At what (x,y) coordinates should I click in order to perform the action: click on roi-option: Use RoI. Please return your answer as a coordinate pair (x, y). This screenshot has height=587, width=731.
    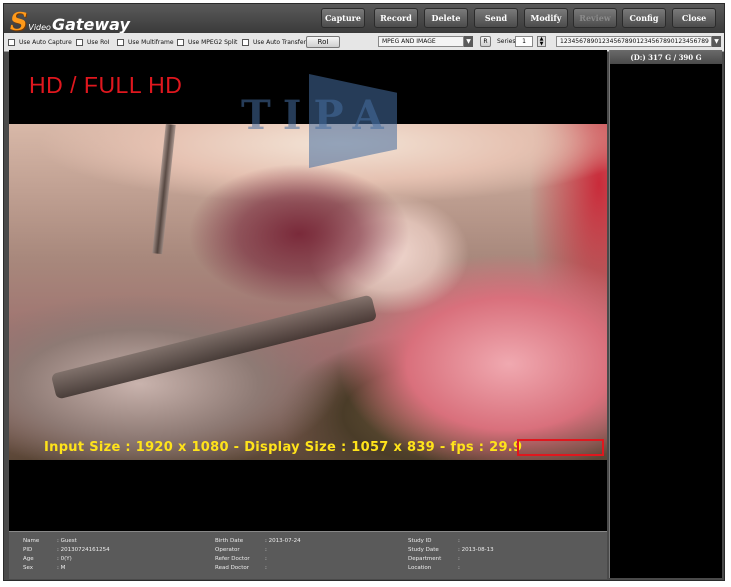
    Looking at the image, I should click on (92, 42).